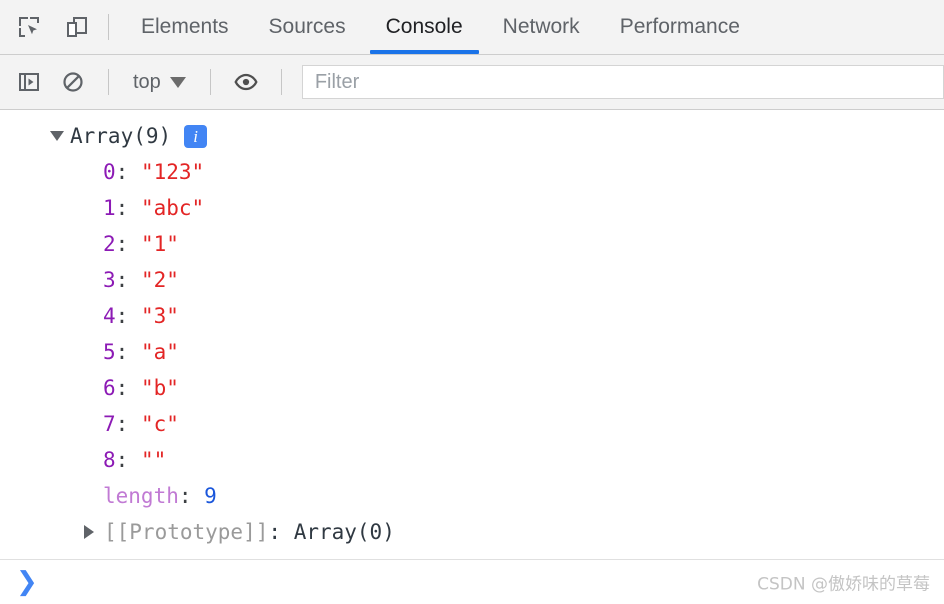 The image size is (944, 604). Describe the element at coordinates (77, 27) in the screenshot. I see `device-toolbar-icon` at that location.